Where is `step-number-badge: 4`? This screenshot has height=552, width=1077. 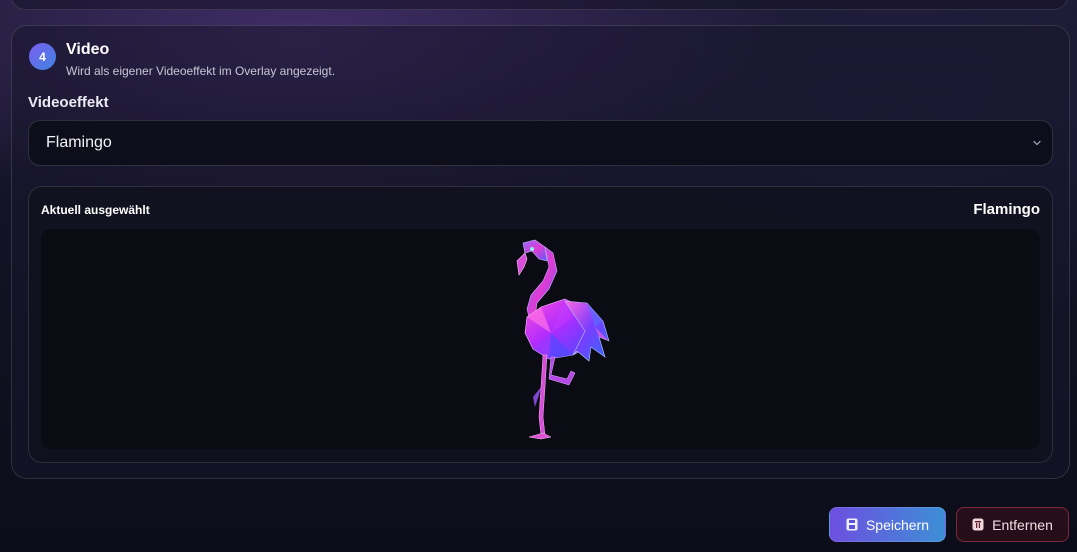 step-number-badge: 4 is located at coordinates (42, 56).